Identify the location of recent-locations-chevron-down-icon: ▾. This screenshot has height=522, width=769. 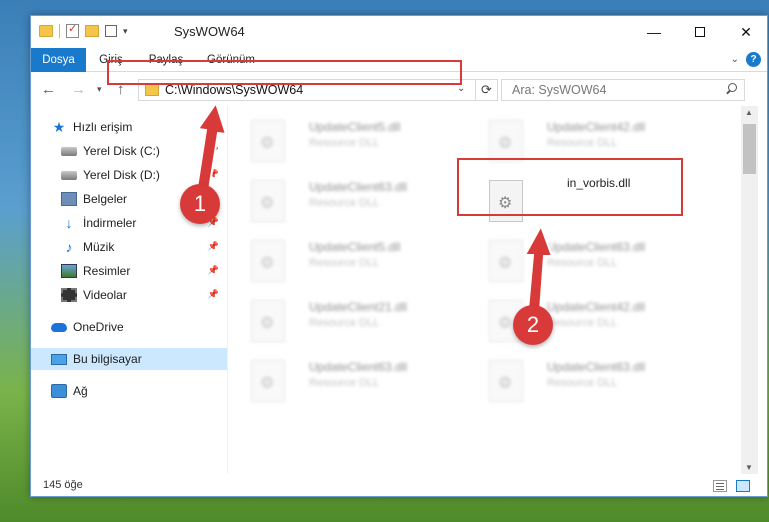
(99, 89).